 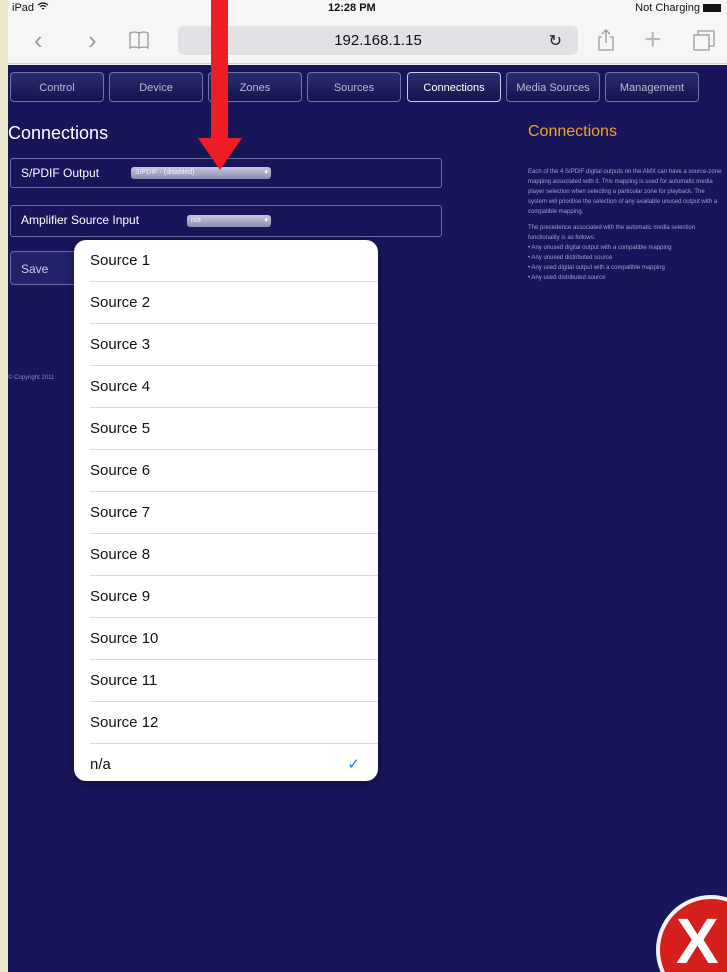 What do you see at coordinates (567, 278) in the screenshot?
I see `help-bullet: • Any used distributed source` at bounding box center [567, 278].